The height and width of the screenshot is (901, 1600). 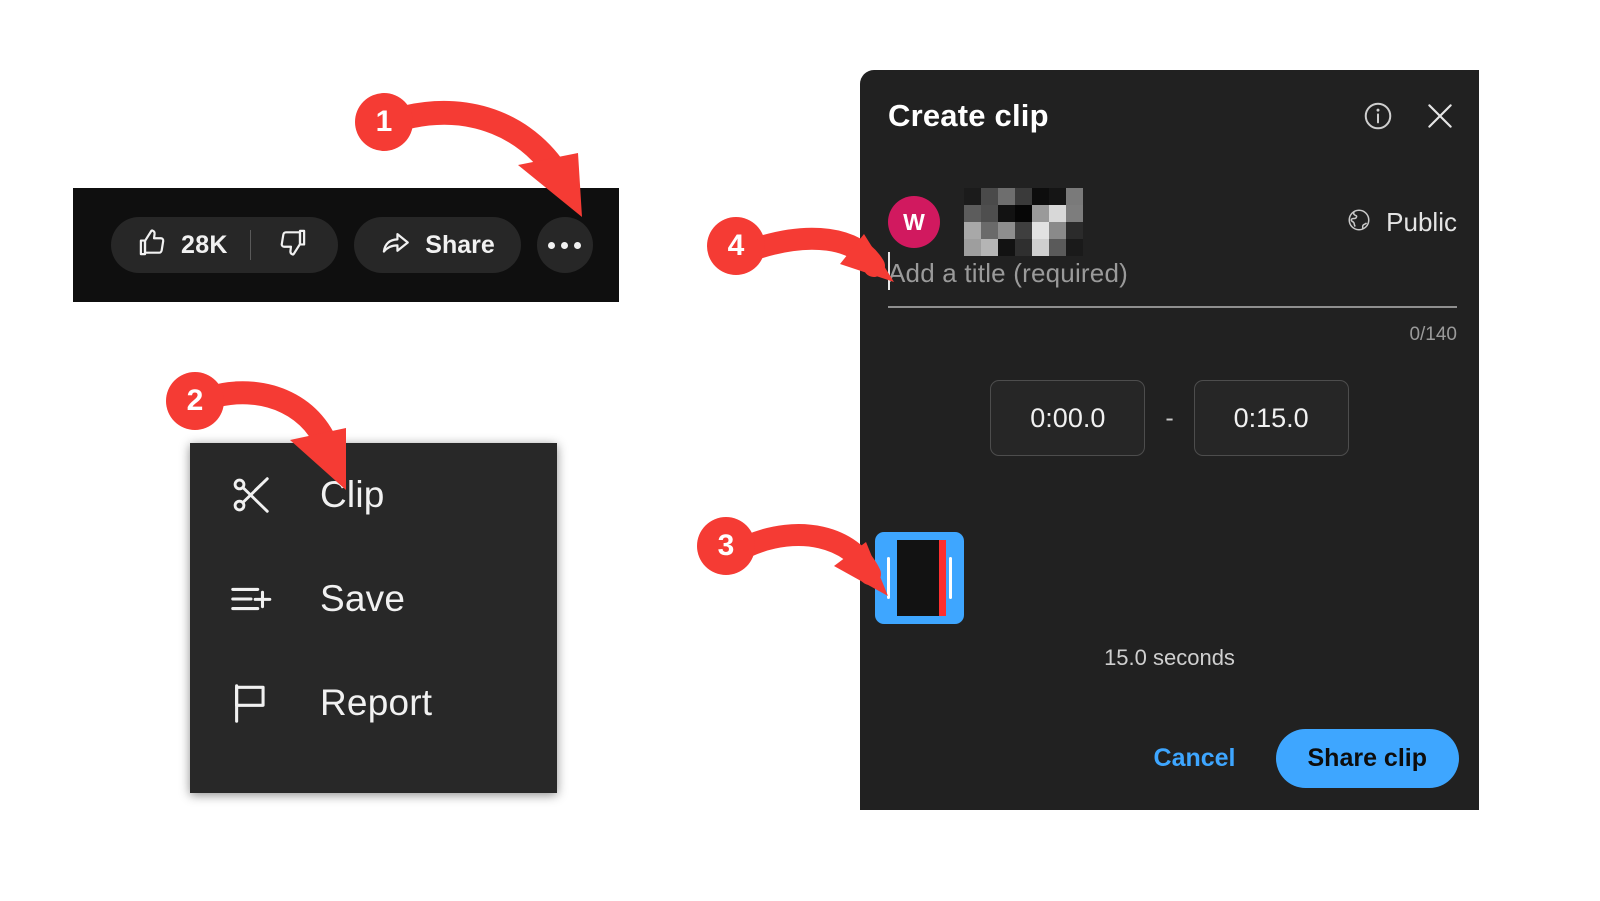 What do you see at coordinates (1169, 657) in the screenshot?
I see `clip-duration-label: 15.0 seconds` at bounding box center [1169, 657].